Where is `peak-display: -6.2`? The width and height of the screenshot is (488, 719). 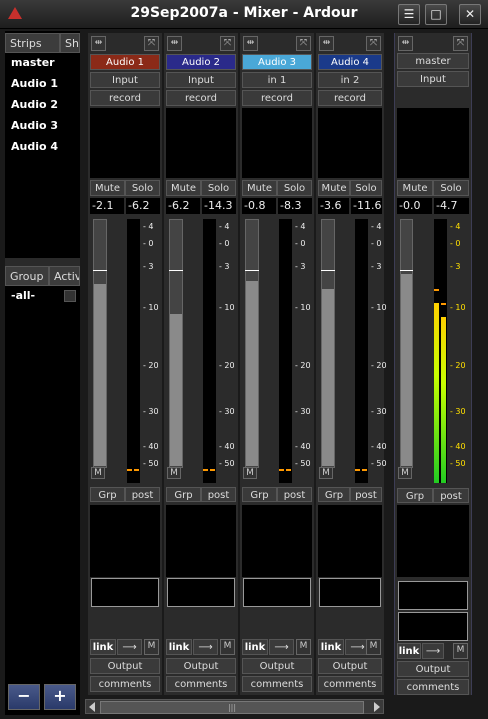
peak-display: -6.2 is located at coordinates (143, 206).